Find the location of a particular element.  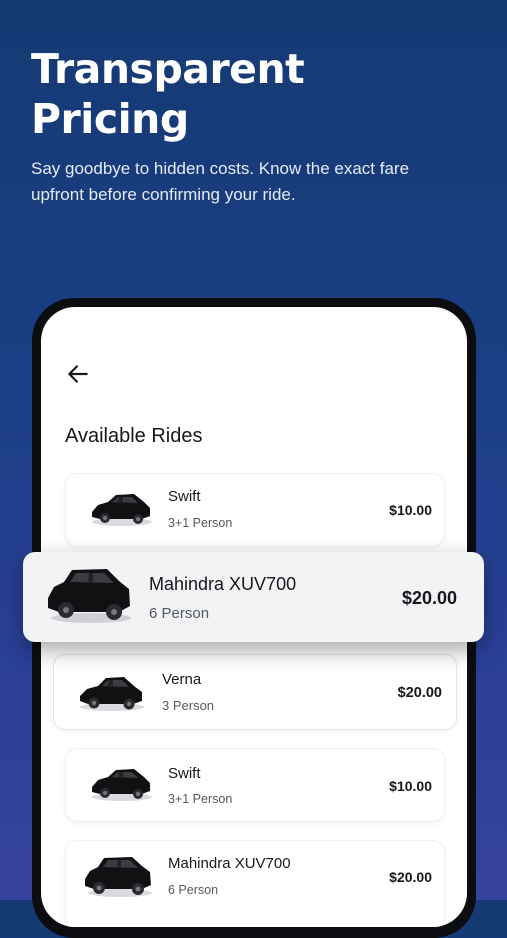

ride-seats: 3 Person is located at coordinates (188, 705).